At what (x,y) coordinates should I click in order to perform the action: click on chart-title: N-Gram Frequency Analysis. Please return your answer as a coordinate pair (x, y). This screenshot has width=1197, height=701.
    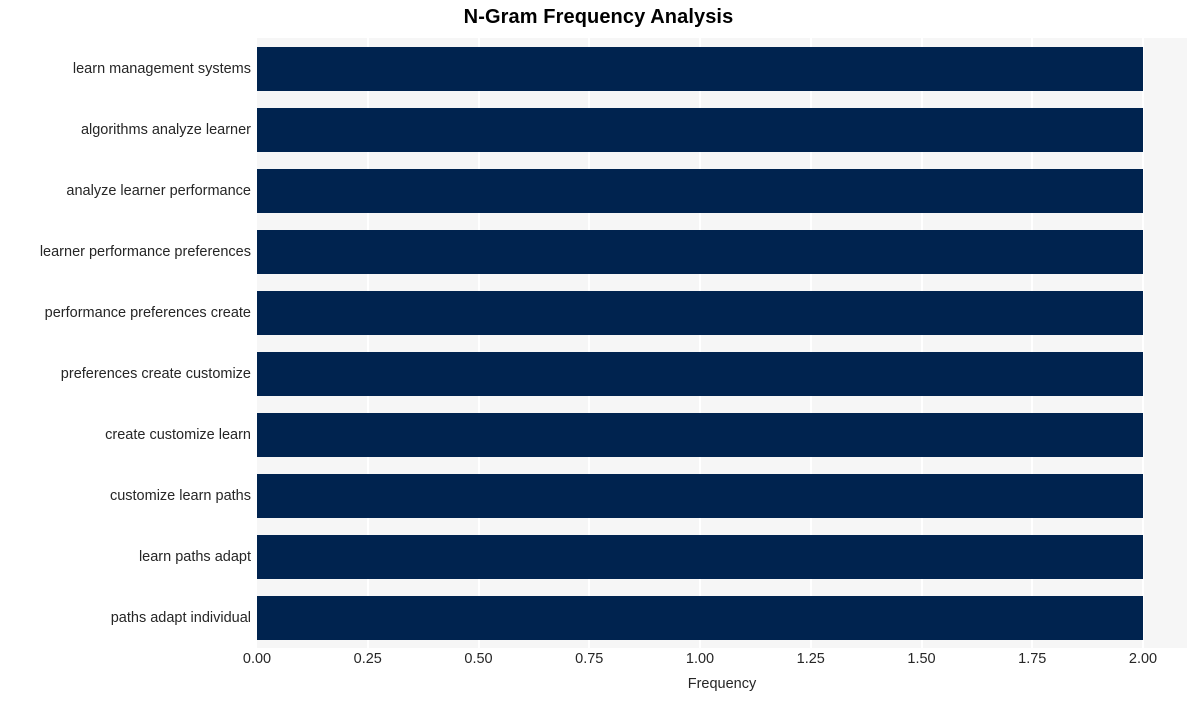
    Looking at the image, I should click on (598, 17).